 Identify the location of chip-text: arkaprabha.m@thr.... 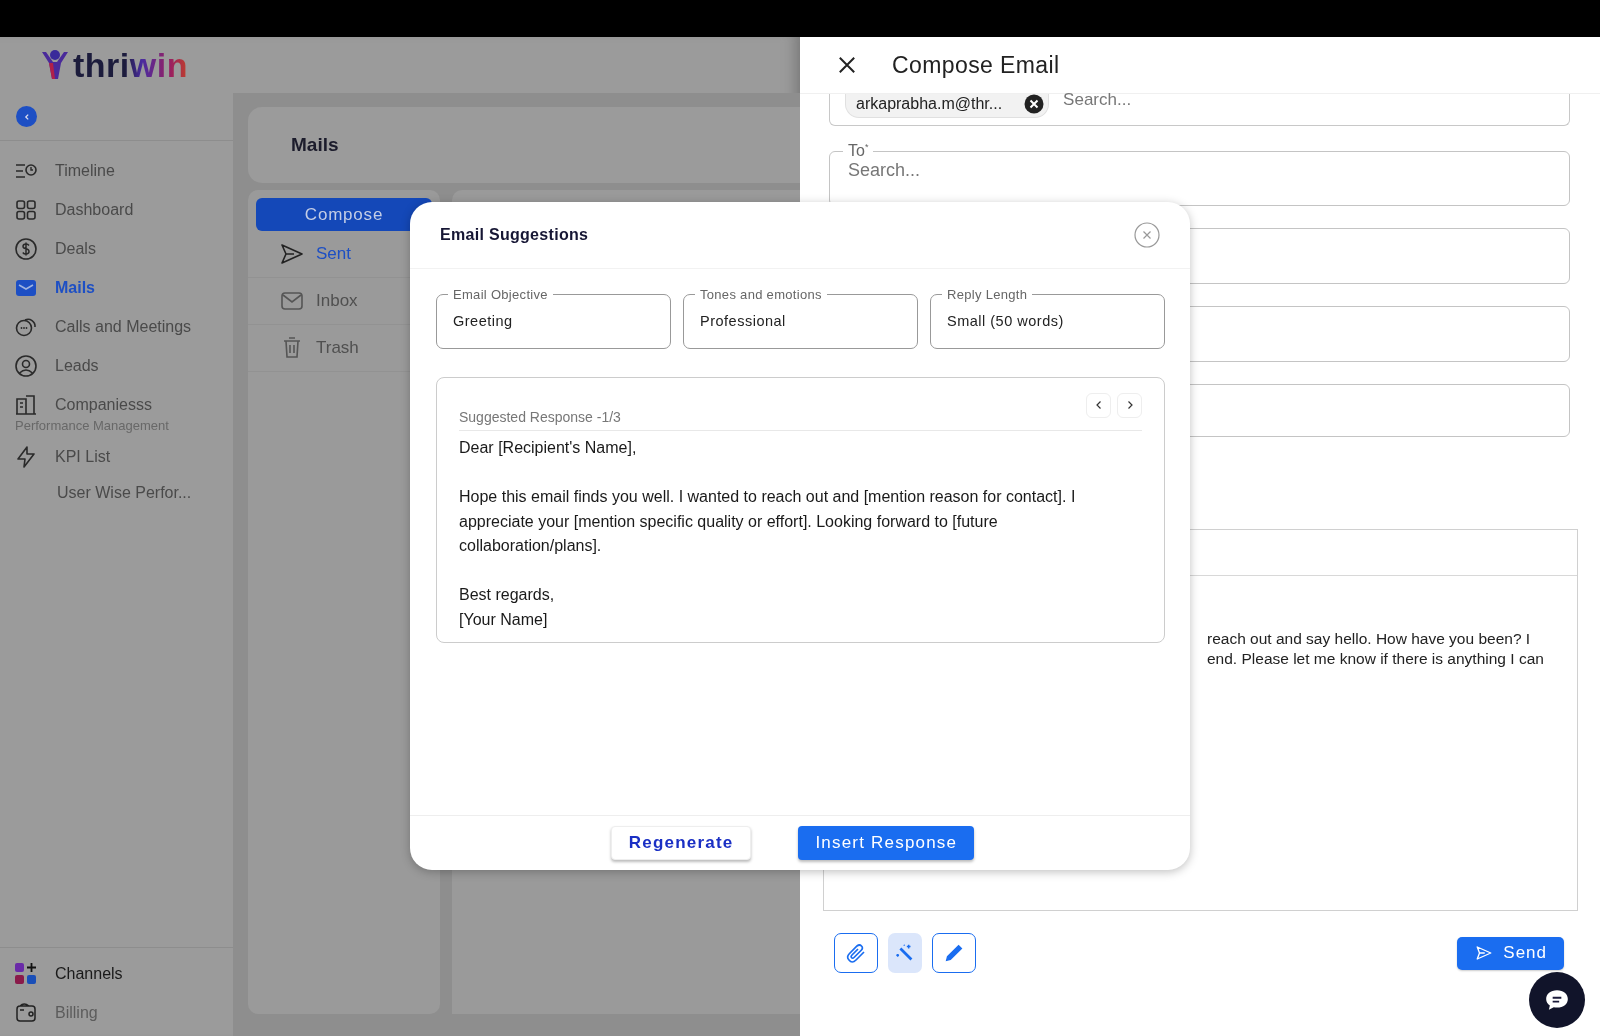
(929, 104).